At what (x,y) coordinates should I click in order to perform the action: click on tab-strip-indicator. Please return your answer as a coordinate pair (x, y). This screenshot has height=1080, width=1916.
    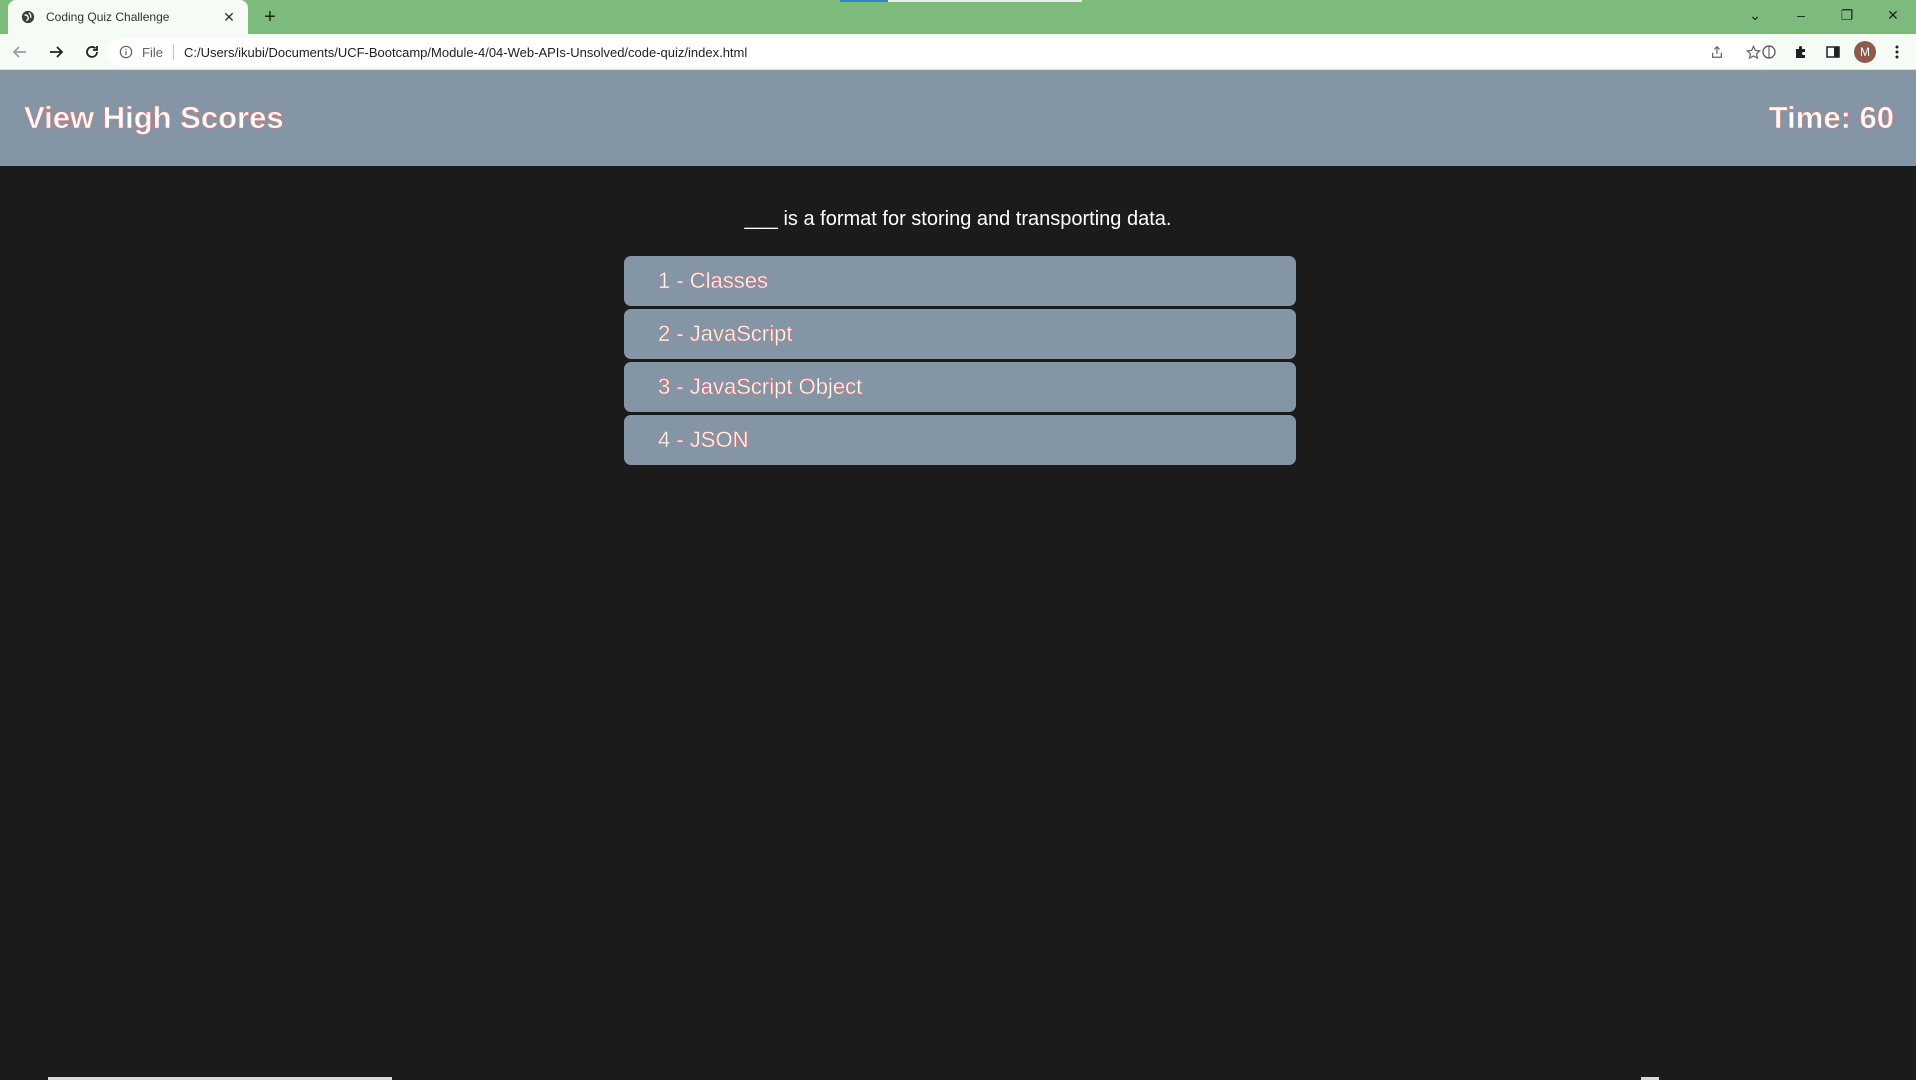
    Looking at the image, I should click on (961, 1).